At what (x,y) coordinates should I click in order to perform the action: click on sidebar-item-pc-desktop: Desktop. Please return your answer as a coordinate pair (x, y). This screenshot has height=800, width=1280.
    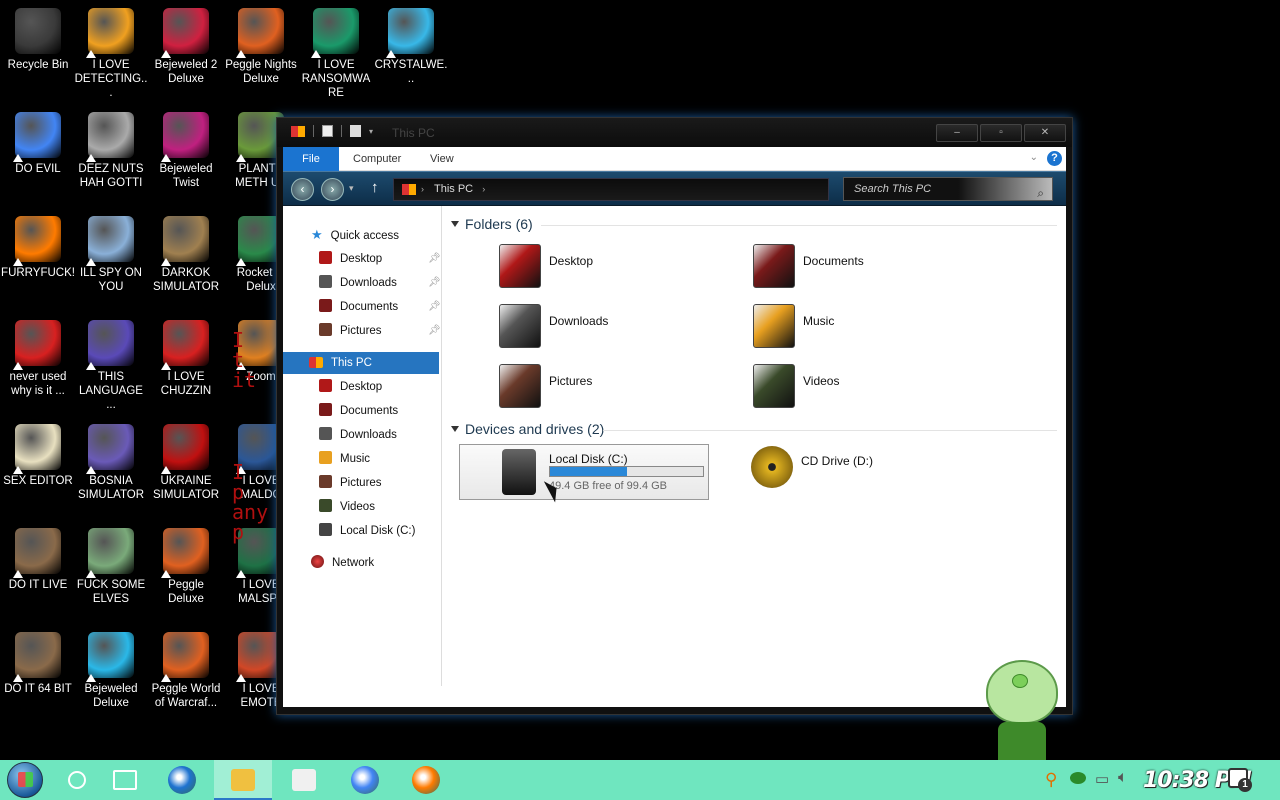
    Looking at the image, I should click on (350, 387).